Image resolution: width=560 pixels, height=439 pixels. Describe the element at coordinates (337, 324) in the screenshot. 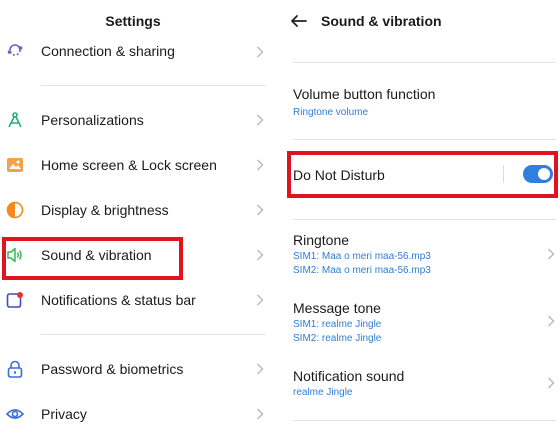

I see `item-subtitle-sim1: SIM1: realme Jingle` at that location.